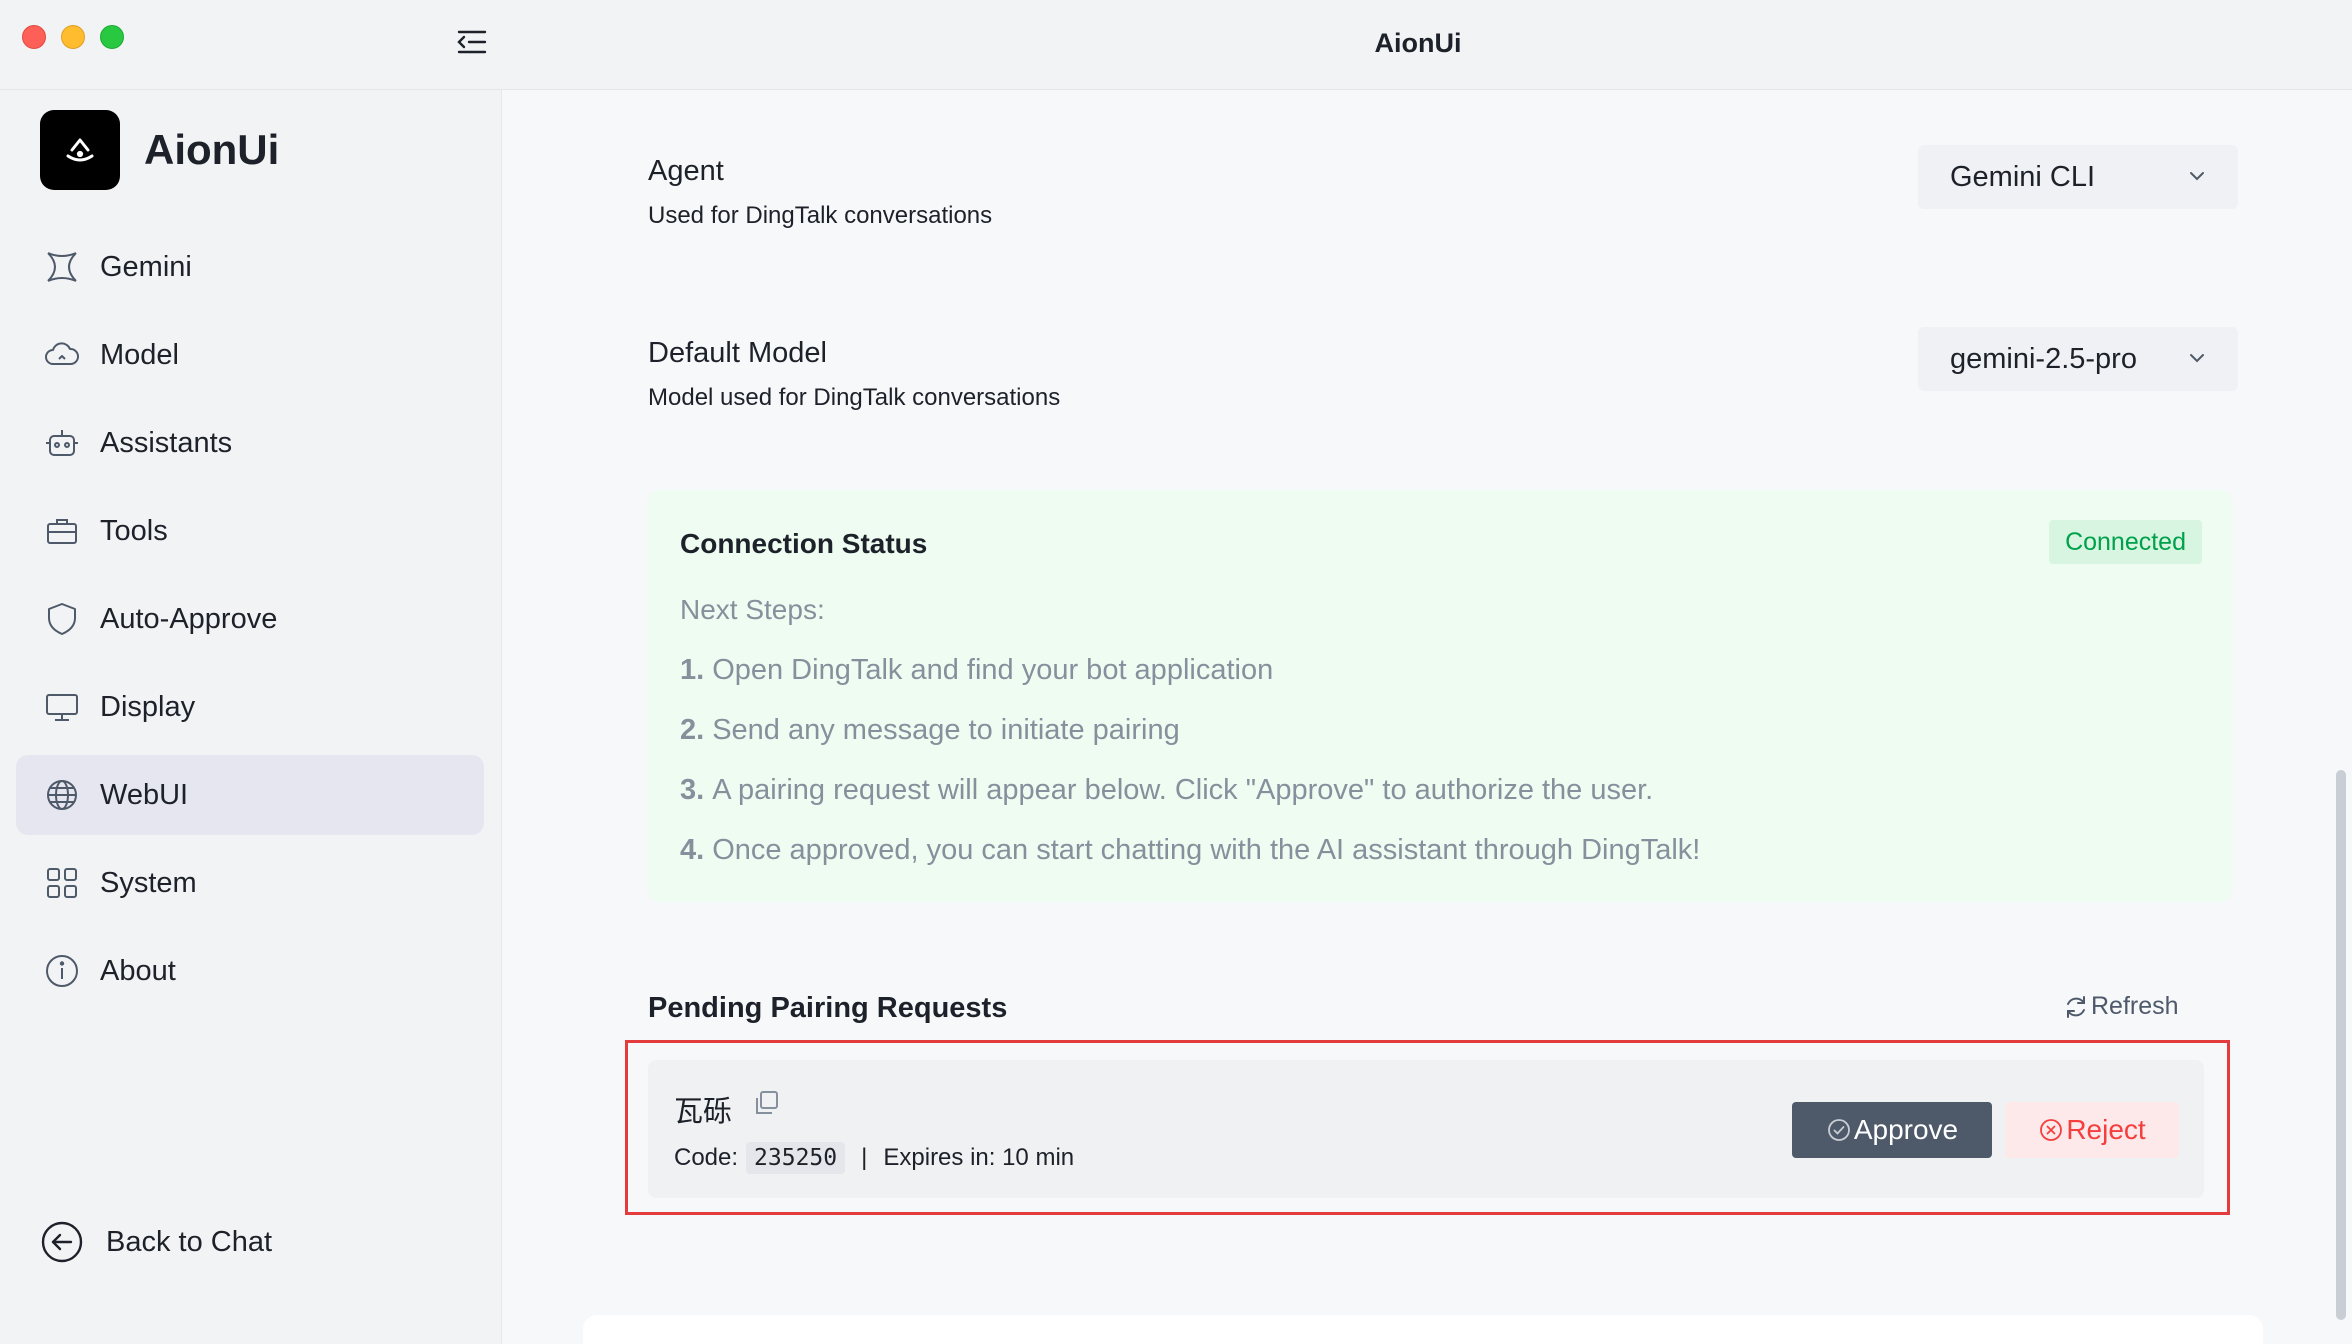 The image size is (2352, 1344). I want to click on toolbox-icon, so click(62, 531).